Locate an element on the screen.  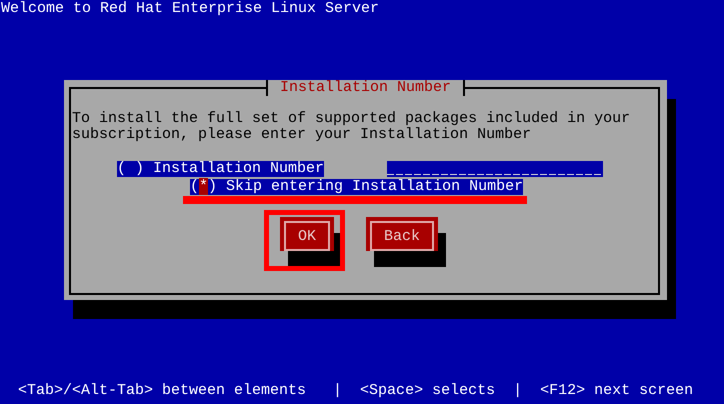
dialog-button: OK is located at coordinates (307, 234).